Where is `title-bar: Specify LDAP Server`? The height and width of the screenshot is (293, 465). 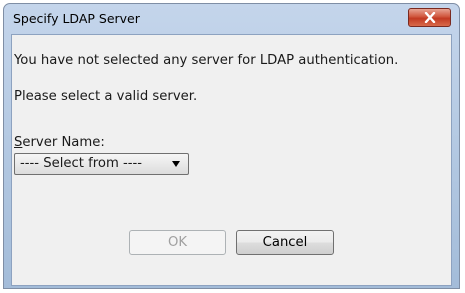 title-bar: Specify LDAP Server is located at coordinates (231, 19).